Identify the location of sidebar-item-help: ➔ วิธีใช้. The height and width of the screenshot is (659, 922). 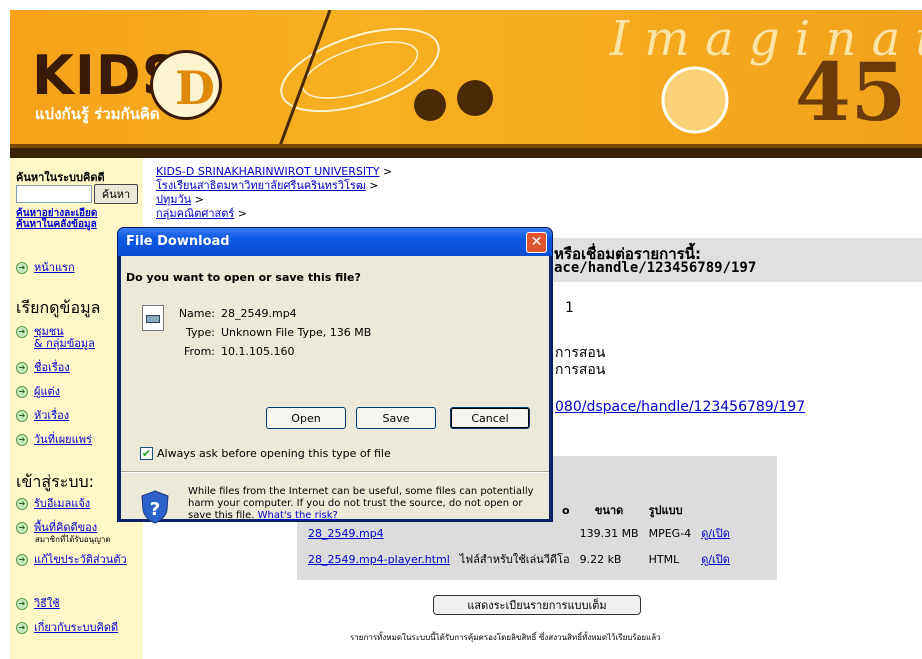
(38, 603).